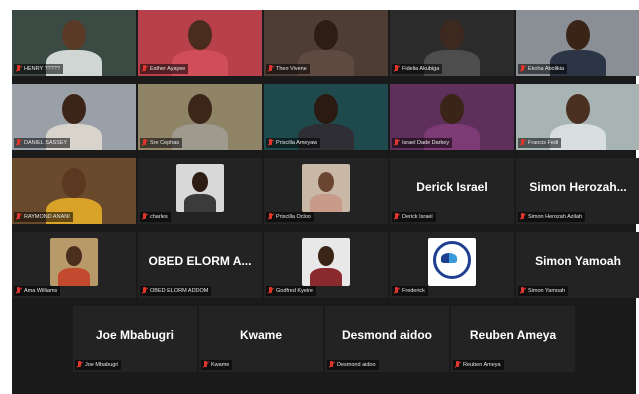  Describe the element at coordinates (168, 69) in the screenshot. I see `participant-name-label: Esther Ayayee` at that location.